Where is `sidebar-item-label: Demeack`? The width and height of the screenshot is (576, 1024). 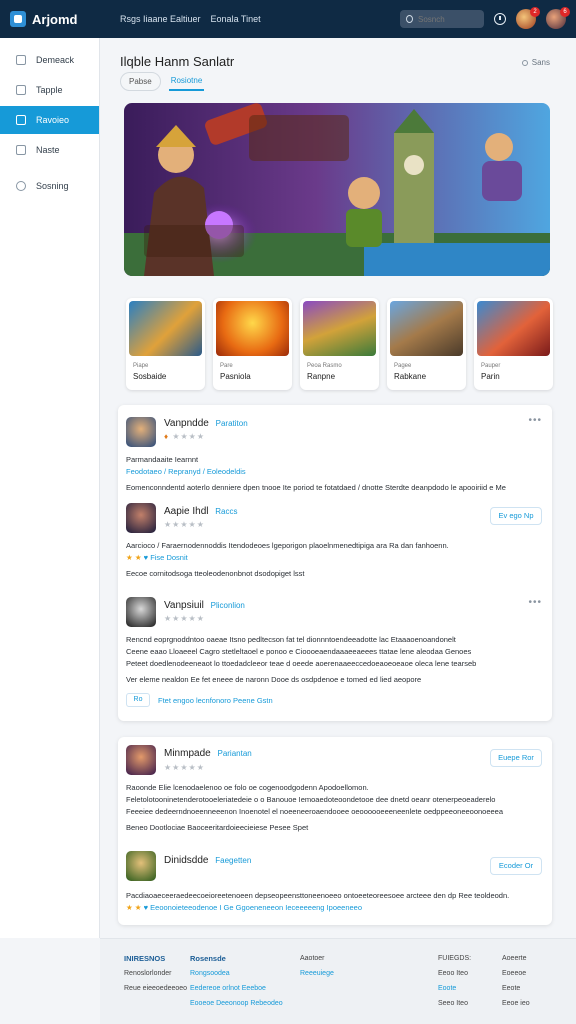
sidebar-item-label: Demeack is located at coordinates (55, 60).